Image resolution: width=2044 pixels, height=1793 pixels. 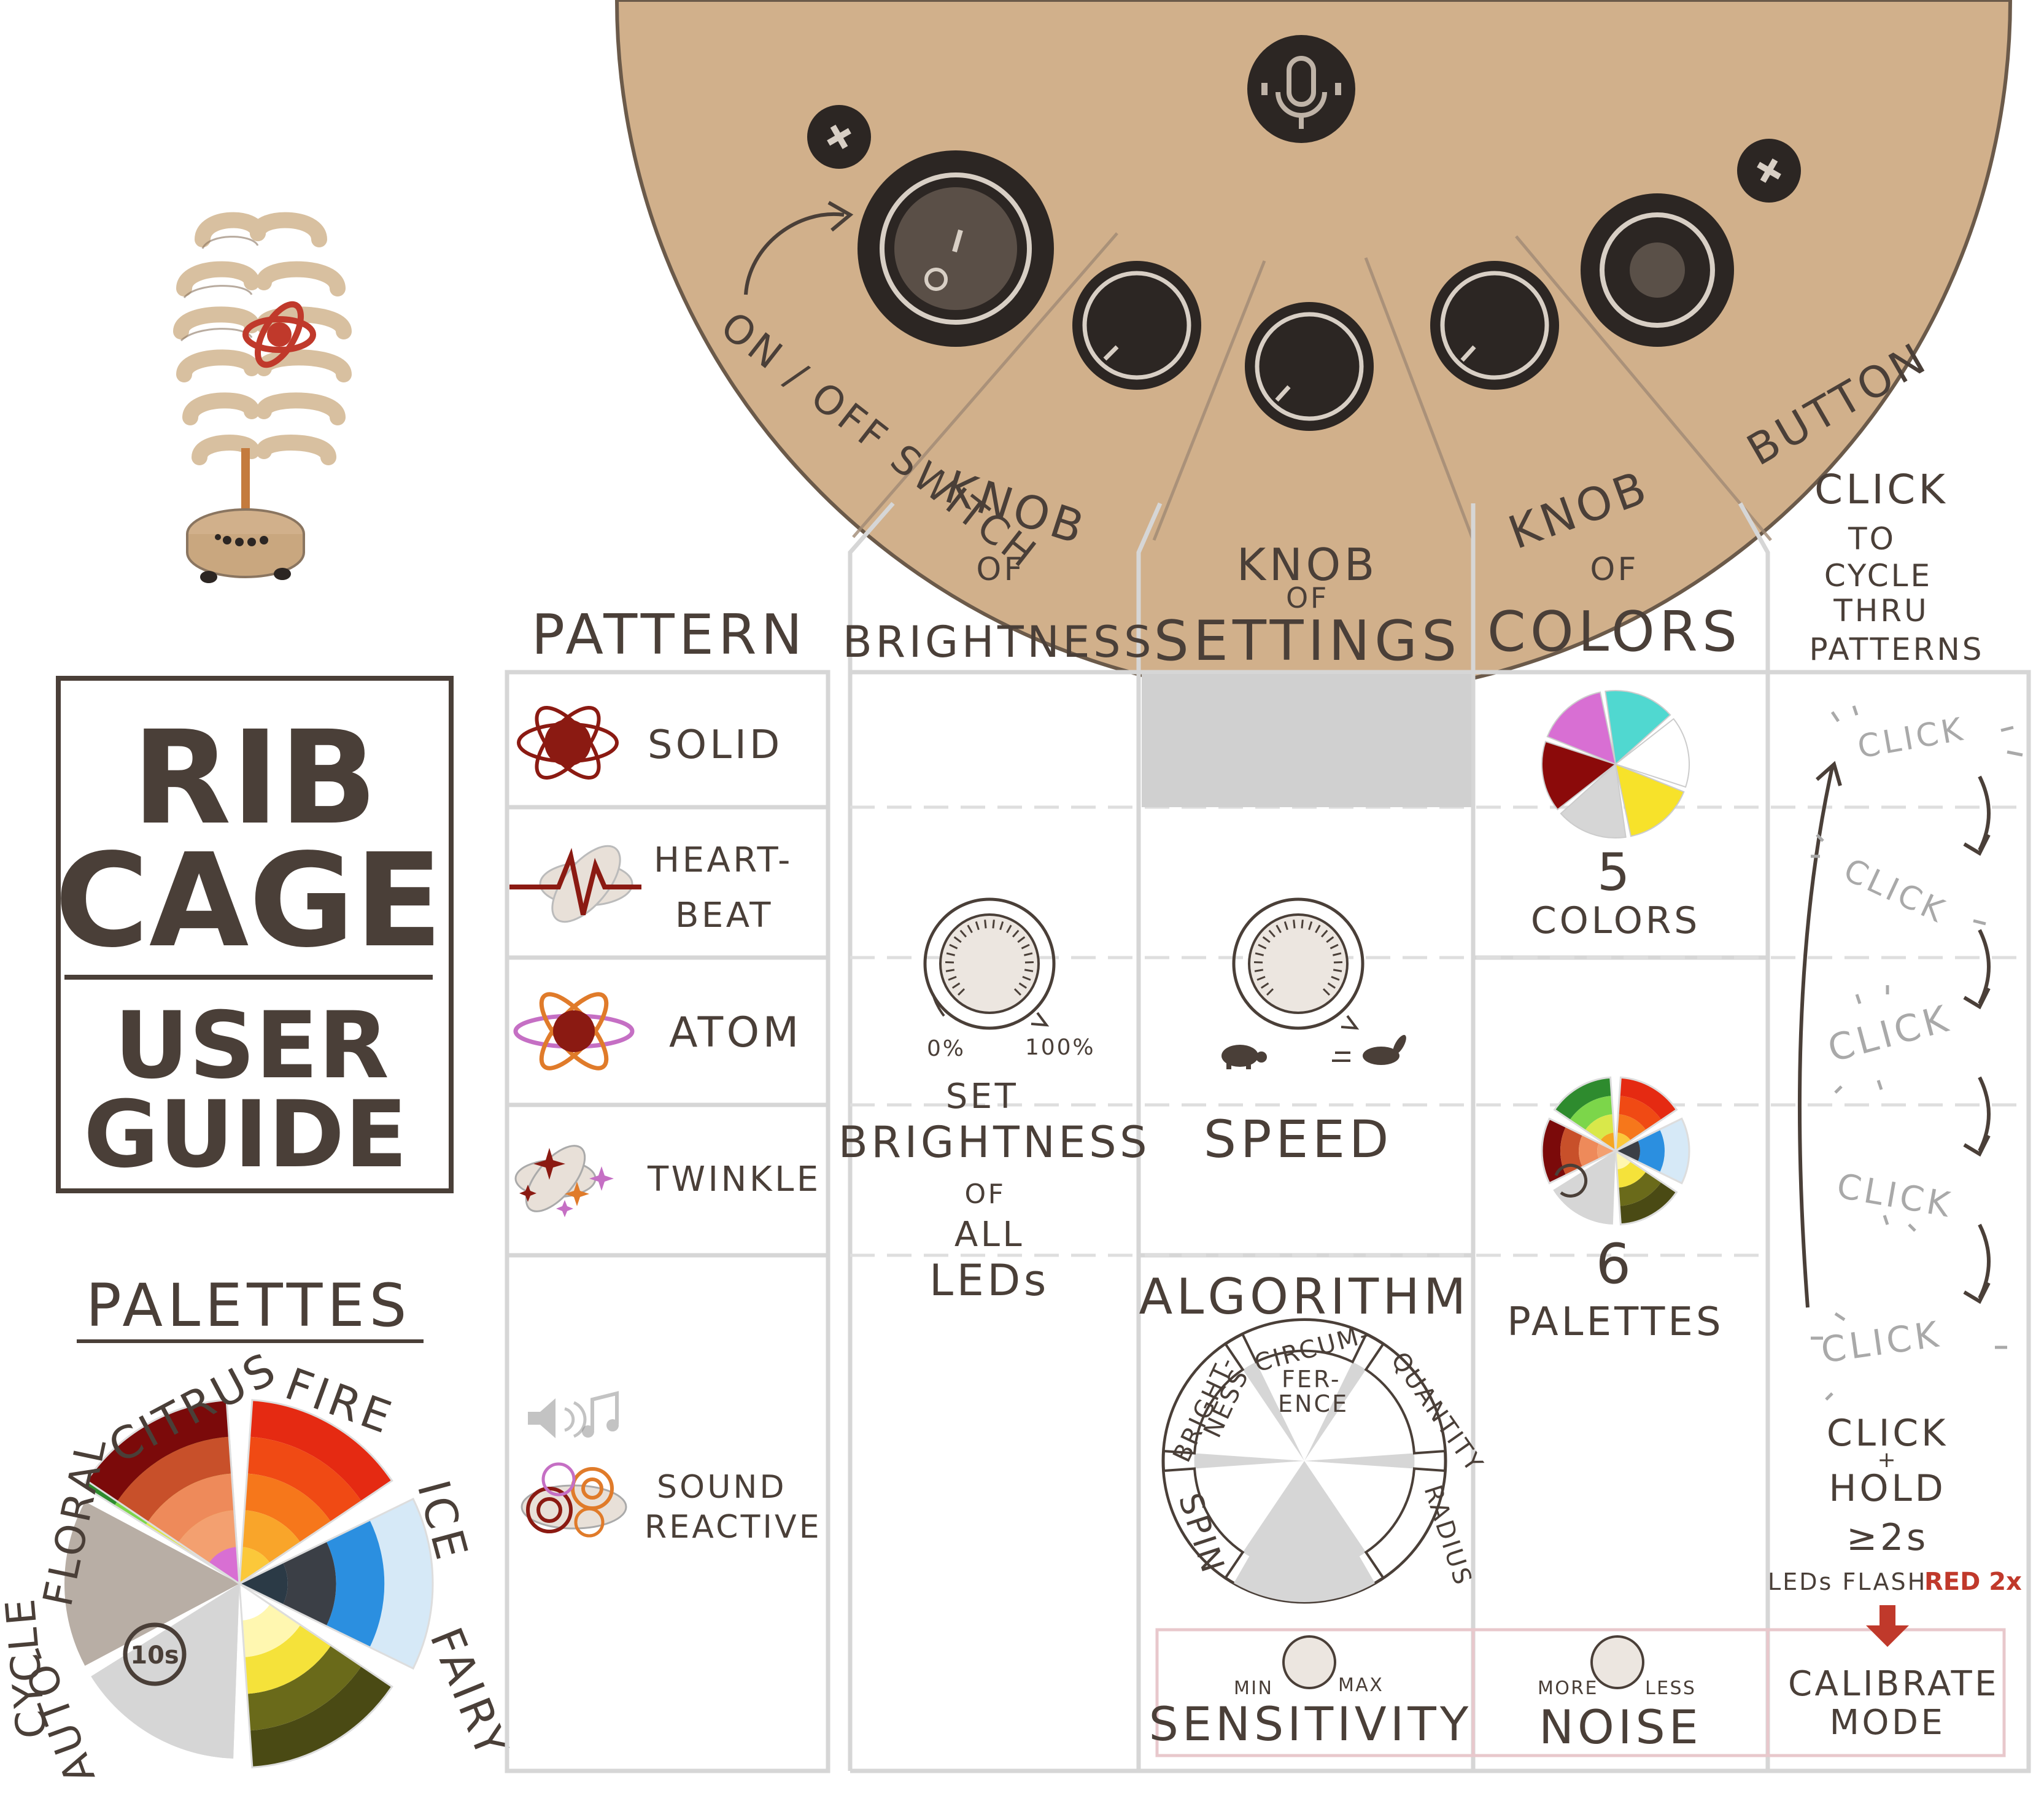 What do you see at coordinates (736, 1033) in the screenshot?
I see `pattern-atom-label: ATOM` at bounding box center [736, 1033].